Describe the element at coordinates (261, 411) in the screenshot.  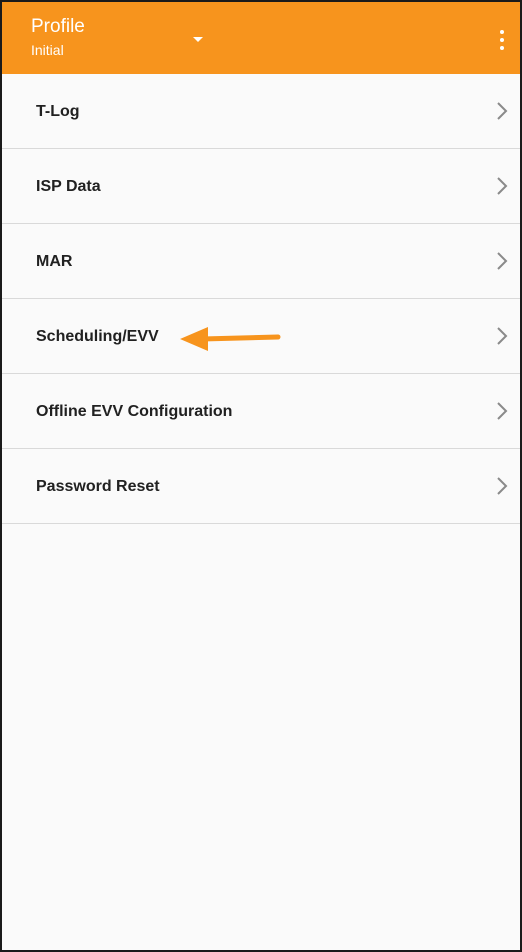
I see `menu-item-offline-evv-configuration: Offline EVV Configuration` at that location.